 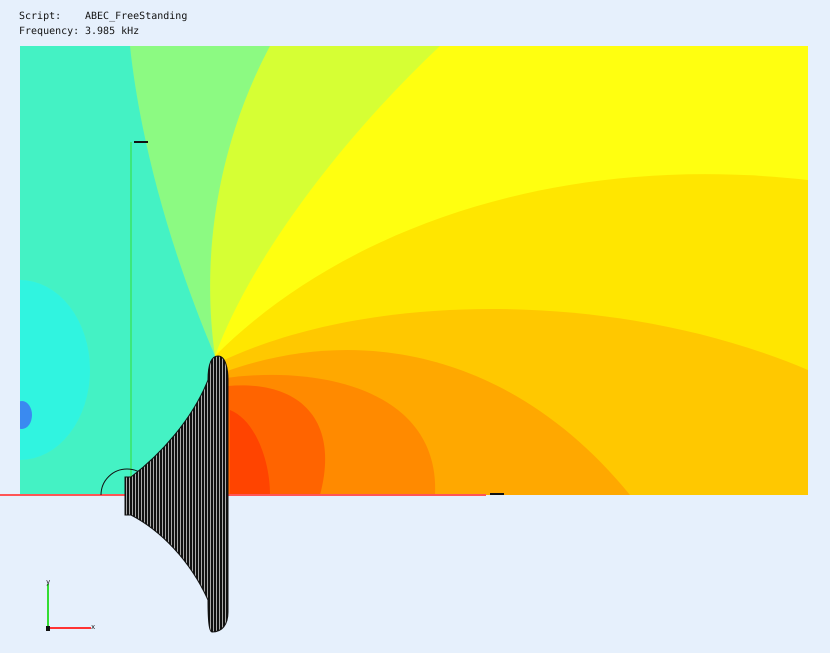 I want to click on field-label: Script:, so click(x=40, y=17).